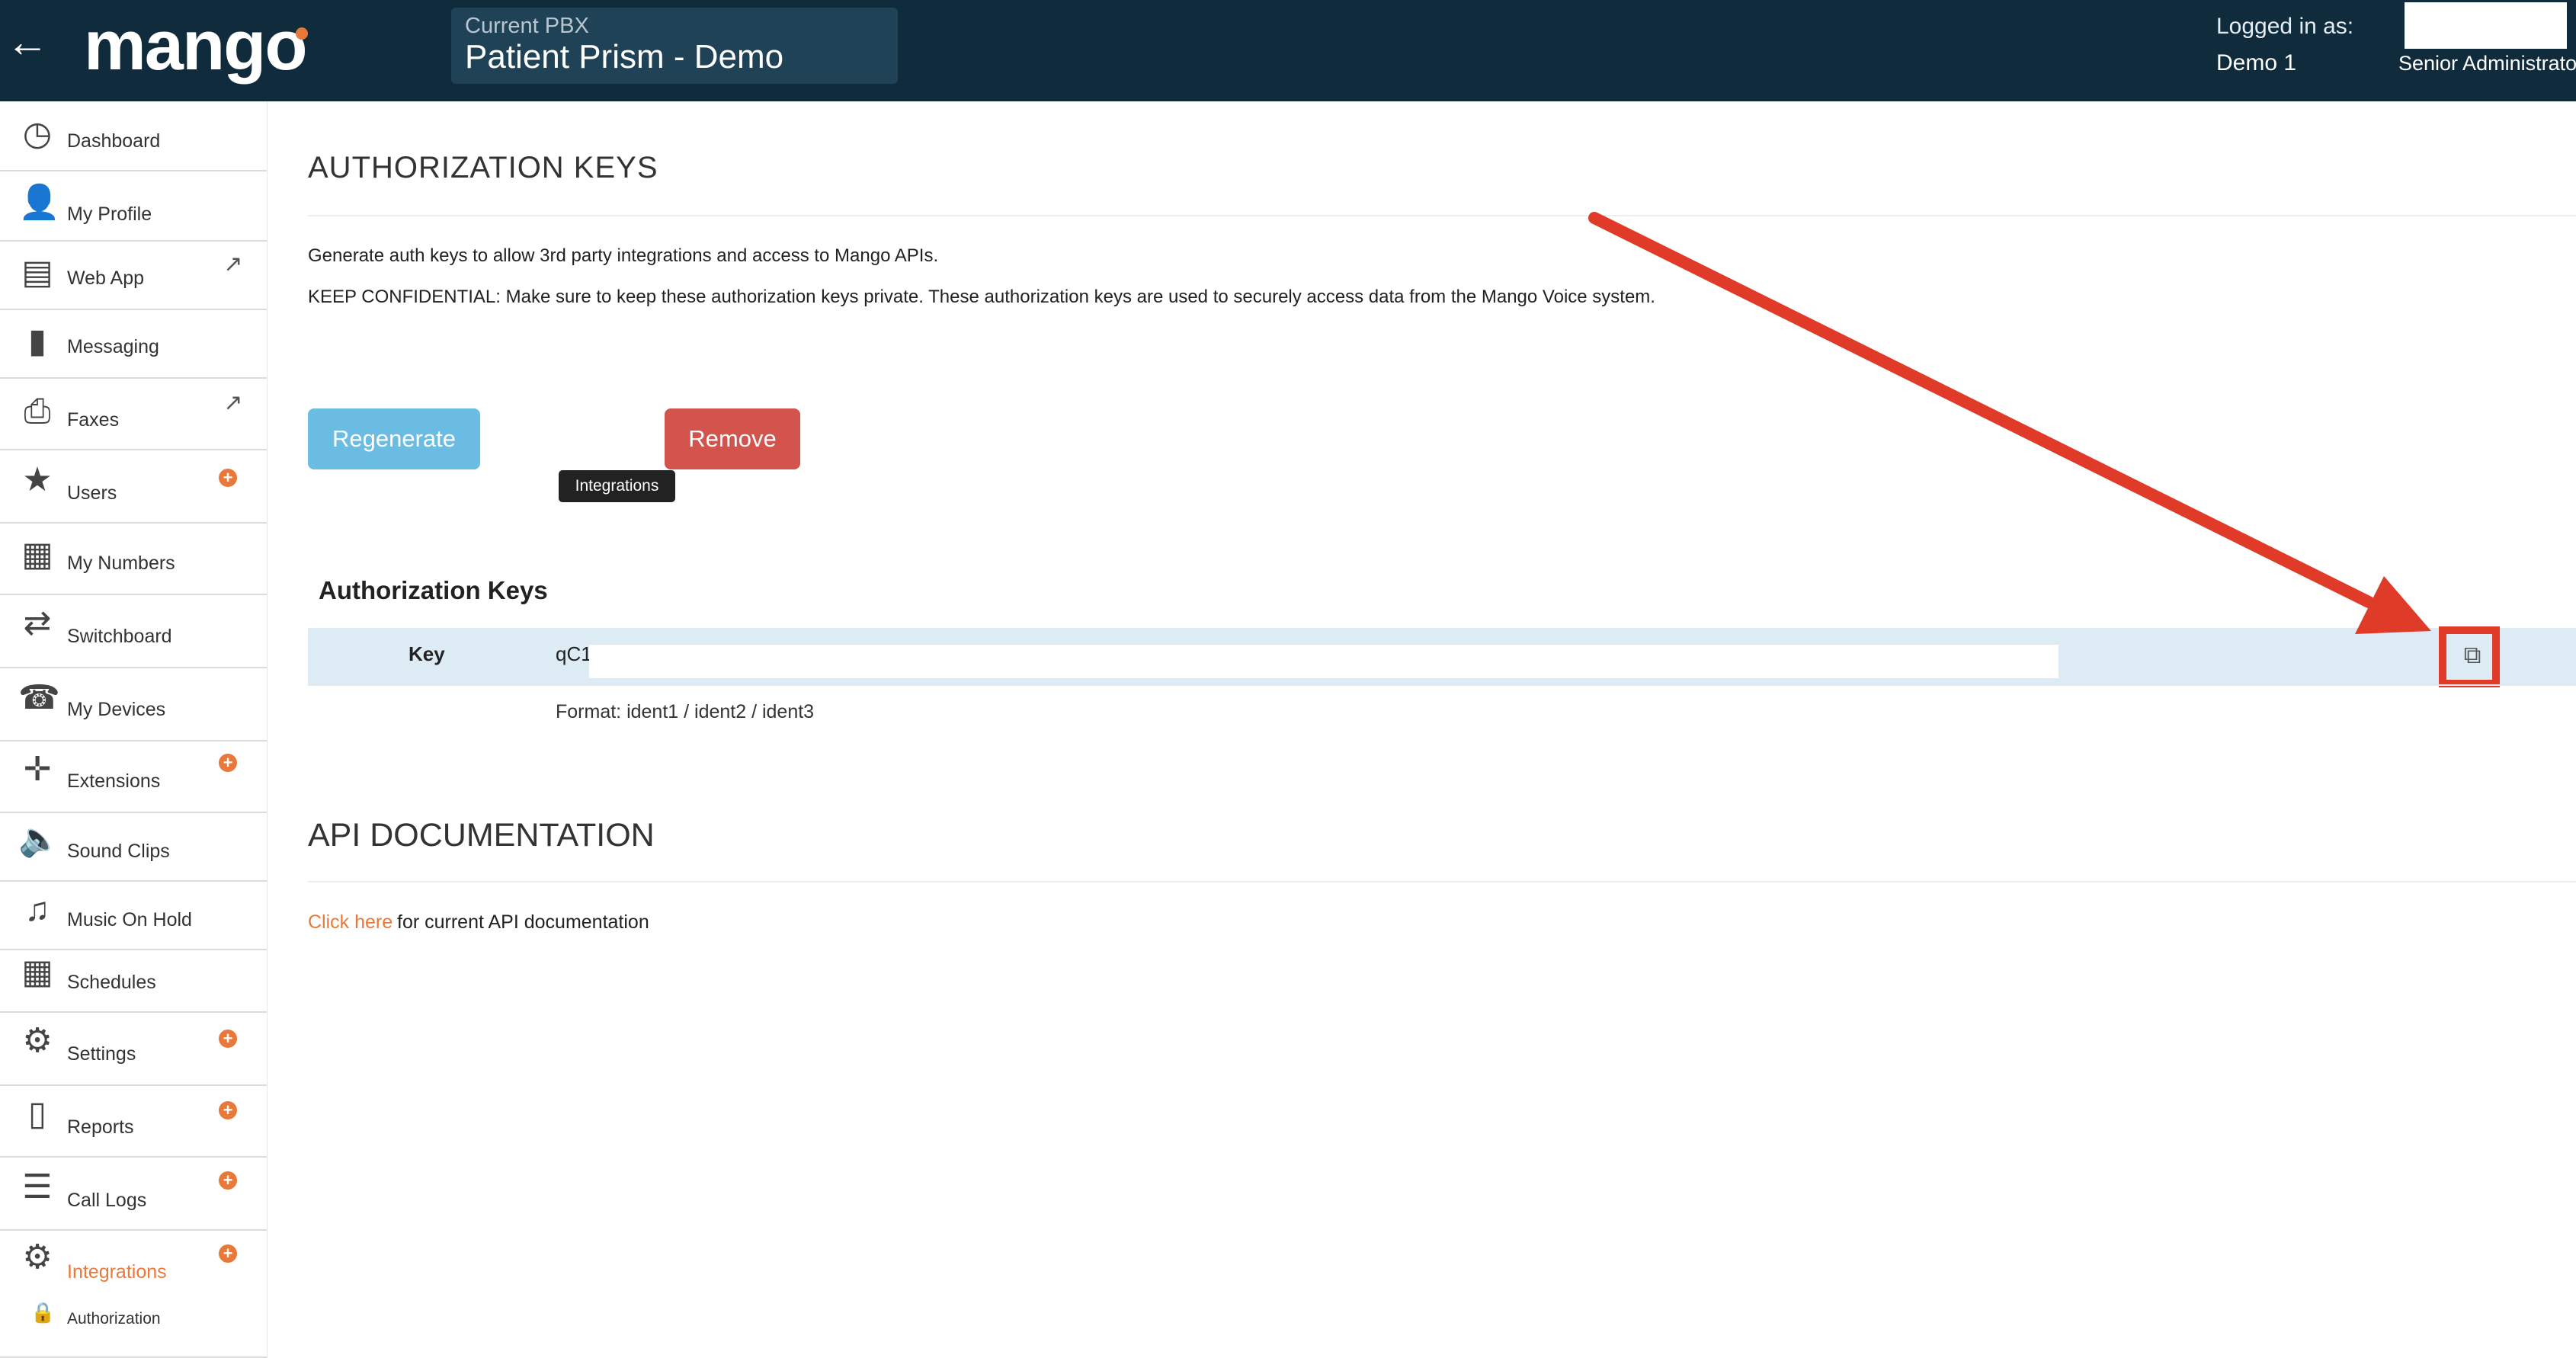 Image resolution: width=2576 pixels, height=1358 pixels. What do you see at coordinates (100, 1127) in the screenshot?
I see `sidebar-item-label: Reports` at bounding box center [100, 1127].